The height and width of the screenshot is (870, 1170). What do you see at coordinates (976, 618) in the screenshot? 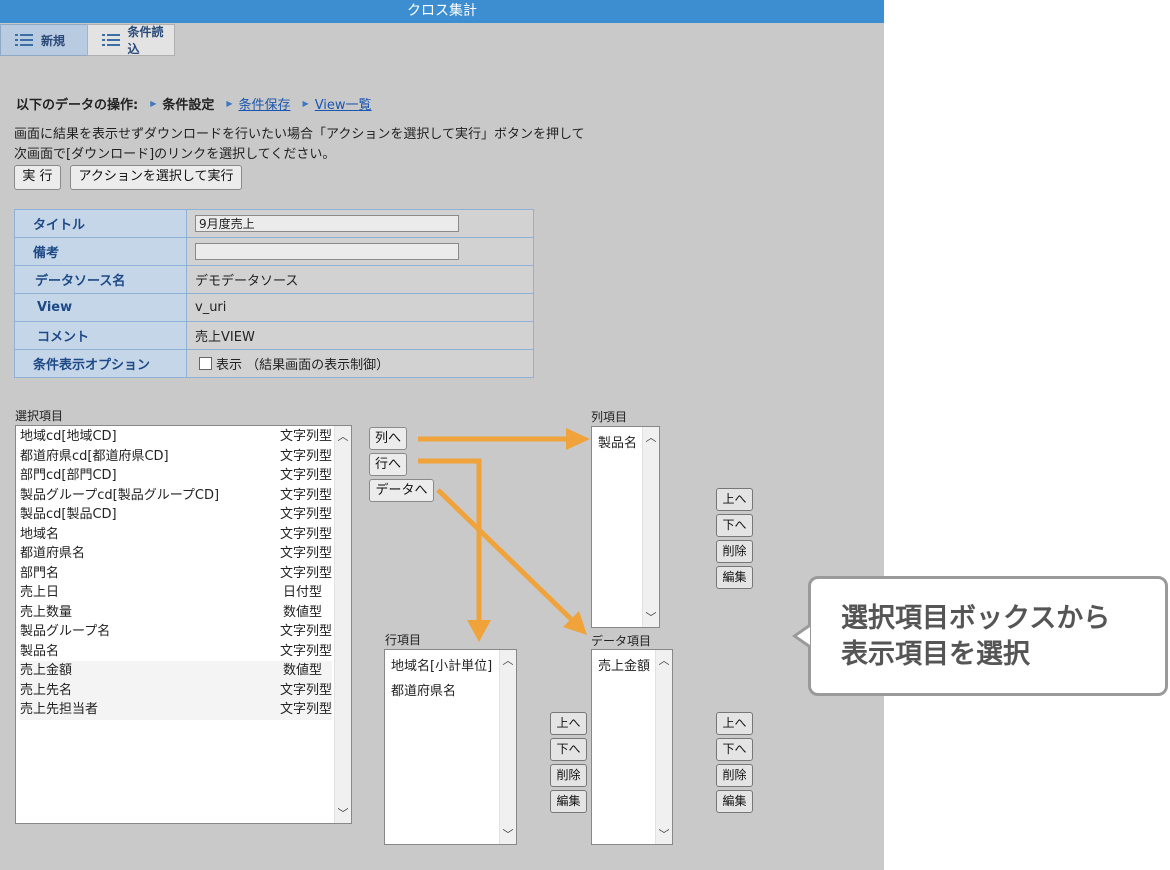
I see `callout-line-1: 選択項目ボックスから` at bounding box center [976, 618].